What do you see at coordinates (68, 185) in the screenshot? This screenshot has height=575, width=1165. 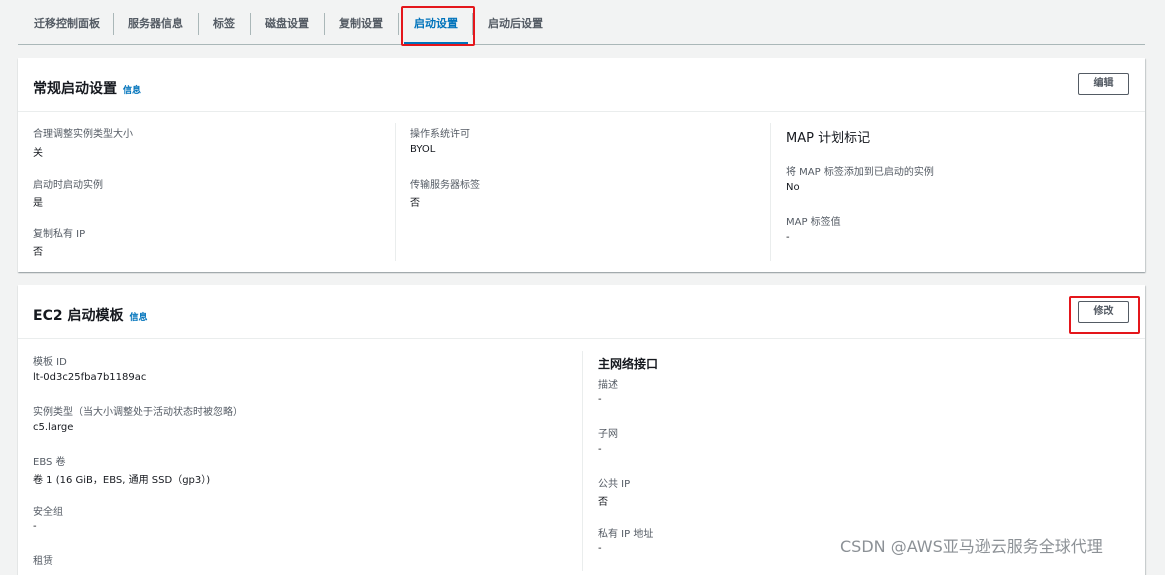 I see `field-label: 启动时启动实例` at bounding box center [68, 185].